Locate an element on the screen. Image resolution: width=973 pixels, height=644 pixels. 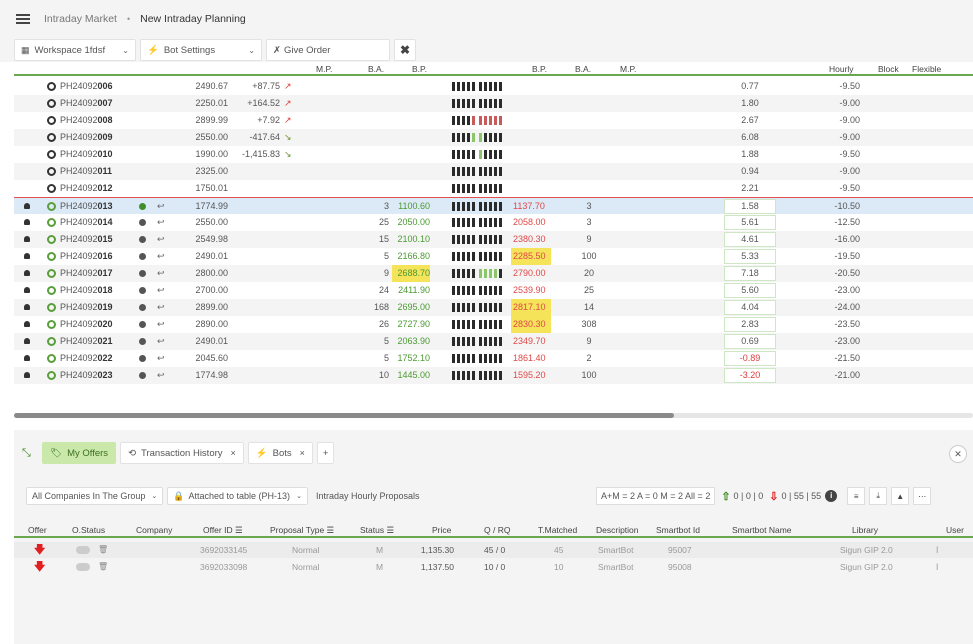
list-icon: ≡ is located at coordinates (856, 496).